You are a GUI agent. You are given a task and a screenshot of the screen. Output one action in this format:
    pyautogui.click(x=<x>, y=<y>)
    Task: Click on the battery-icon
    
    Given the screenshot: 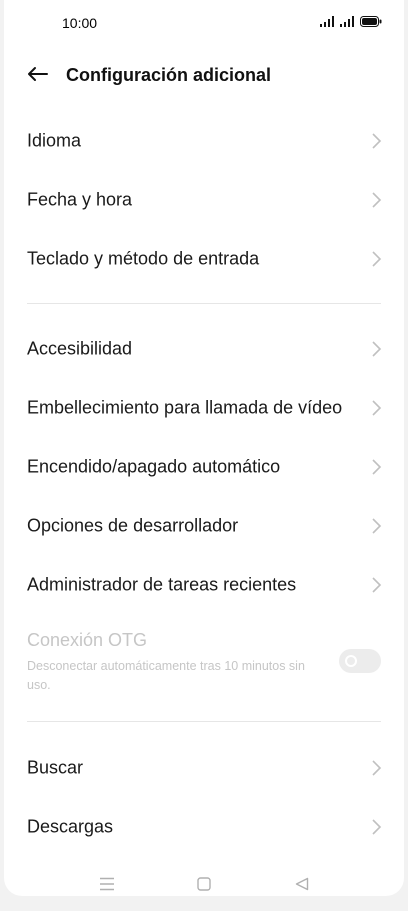 What is the action you would take?
    pyautogui.click(x=371, y=23)
    